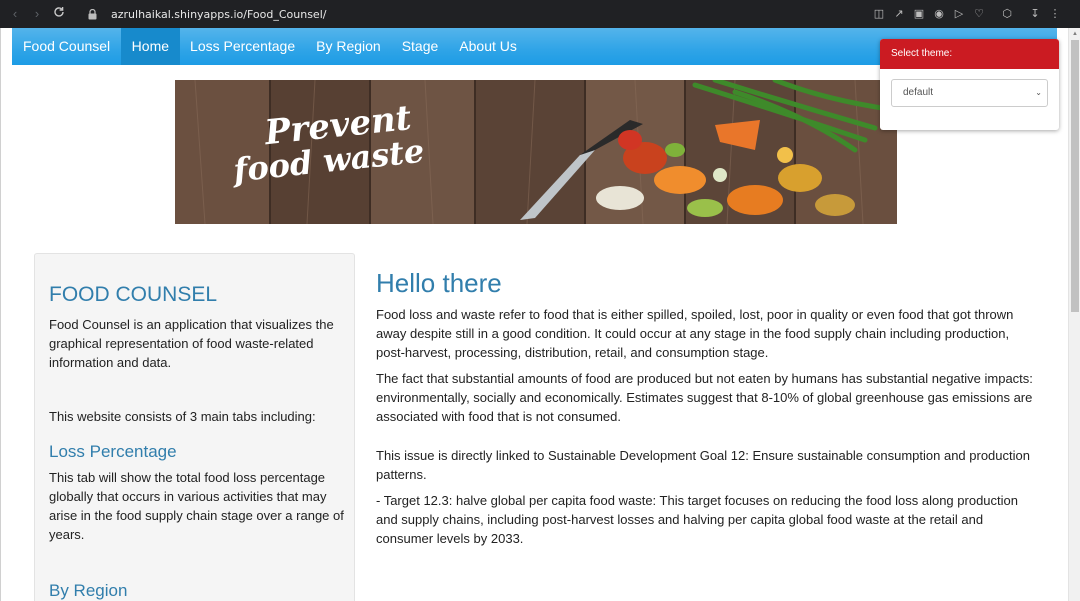 The width and height of the screenshot is (1080, 601). I want to click on sidebar-heading-by-region: By Region, so click(88, 590).